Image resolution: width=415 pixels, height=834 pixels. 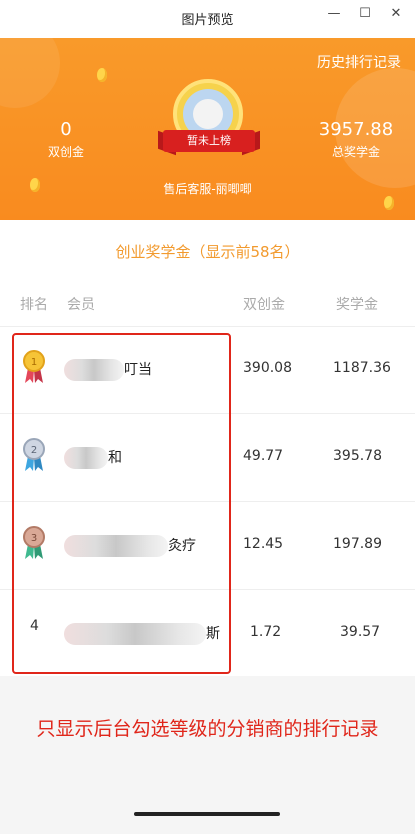 What do you see at coordinates (356, 129) in the screenshot?
I see `total-scholarship-value: 3957.88` at bounding box center [356, 129].